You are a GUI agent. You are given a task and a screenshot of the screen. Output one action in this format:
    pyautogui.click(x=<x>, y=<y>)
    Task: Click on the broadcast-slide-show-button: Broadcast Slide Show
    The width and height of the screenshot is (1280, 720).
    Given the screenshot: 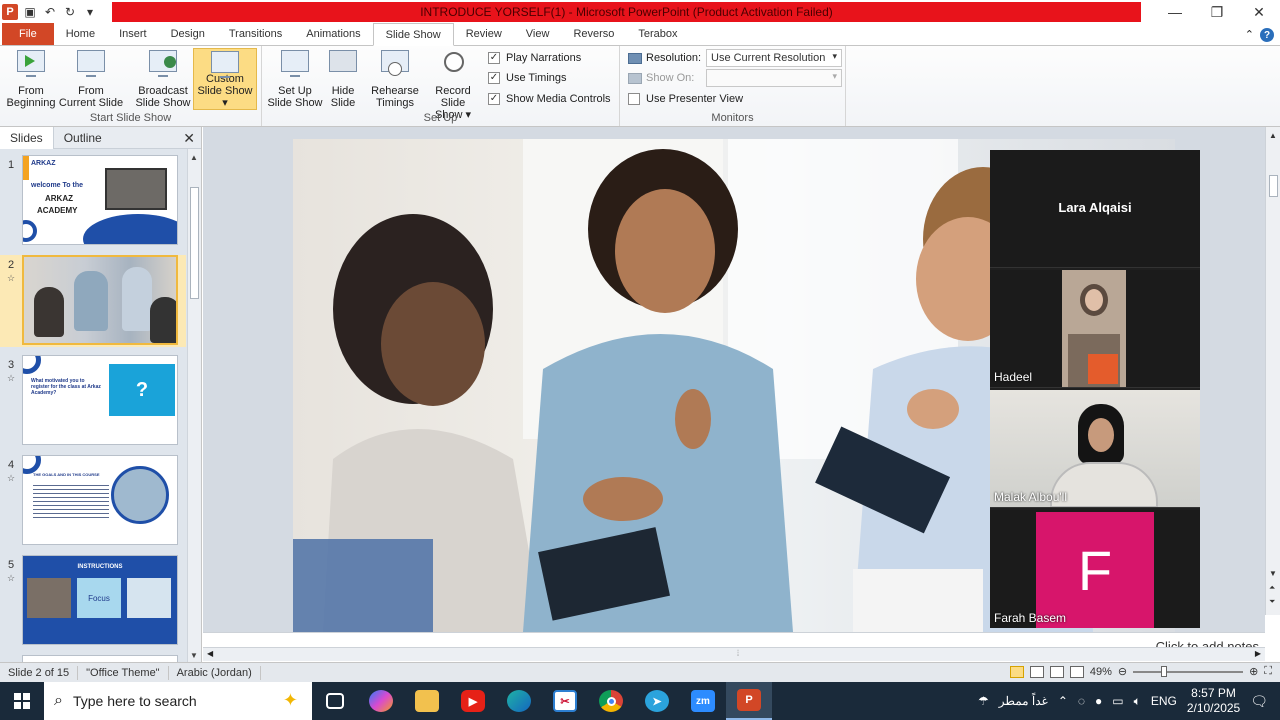 What is the action you would take?
    pyautogui.click(x=163, y=78)
    